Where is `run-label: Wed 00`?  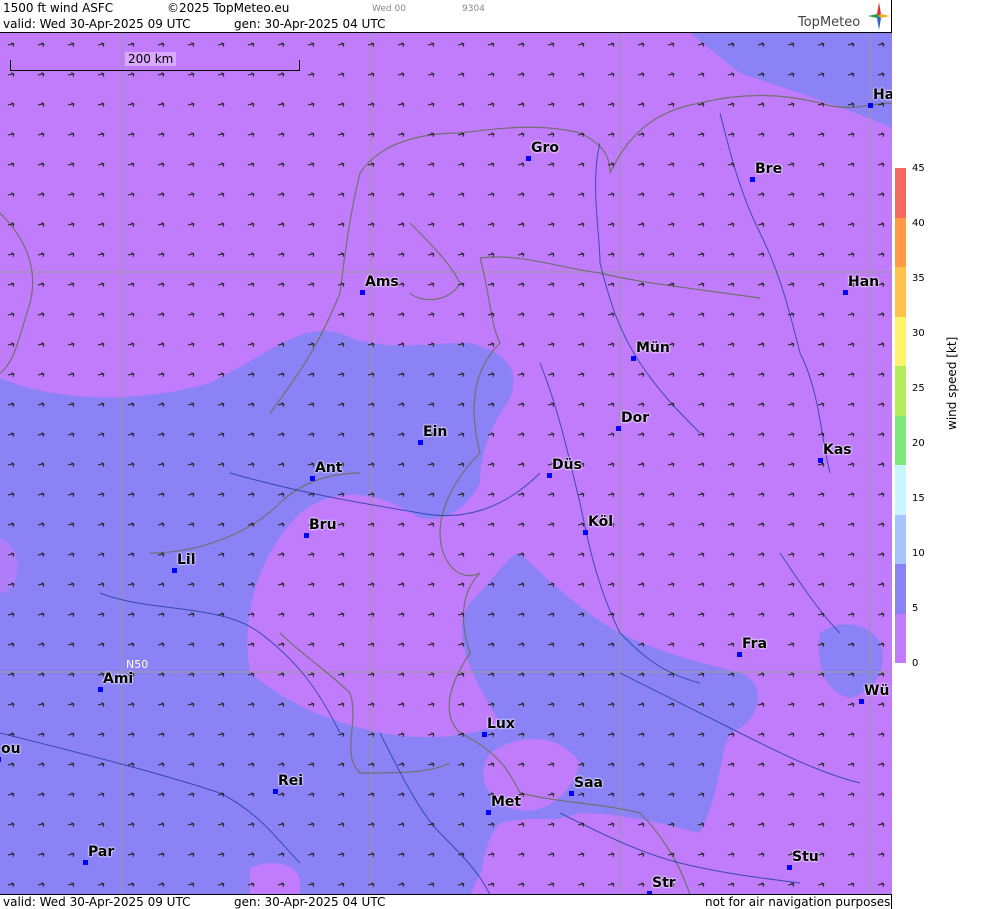
run-label: Wed 00 is located at coordinates (389, 9).